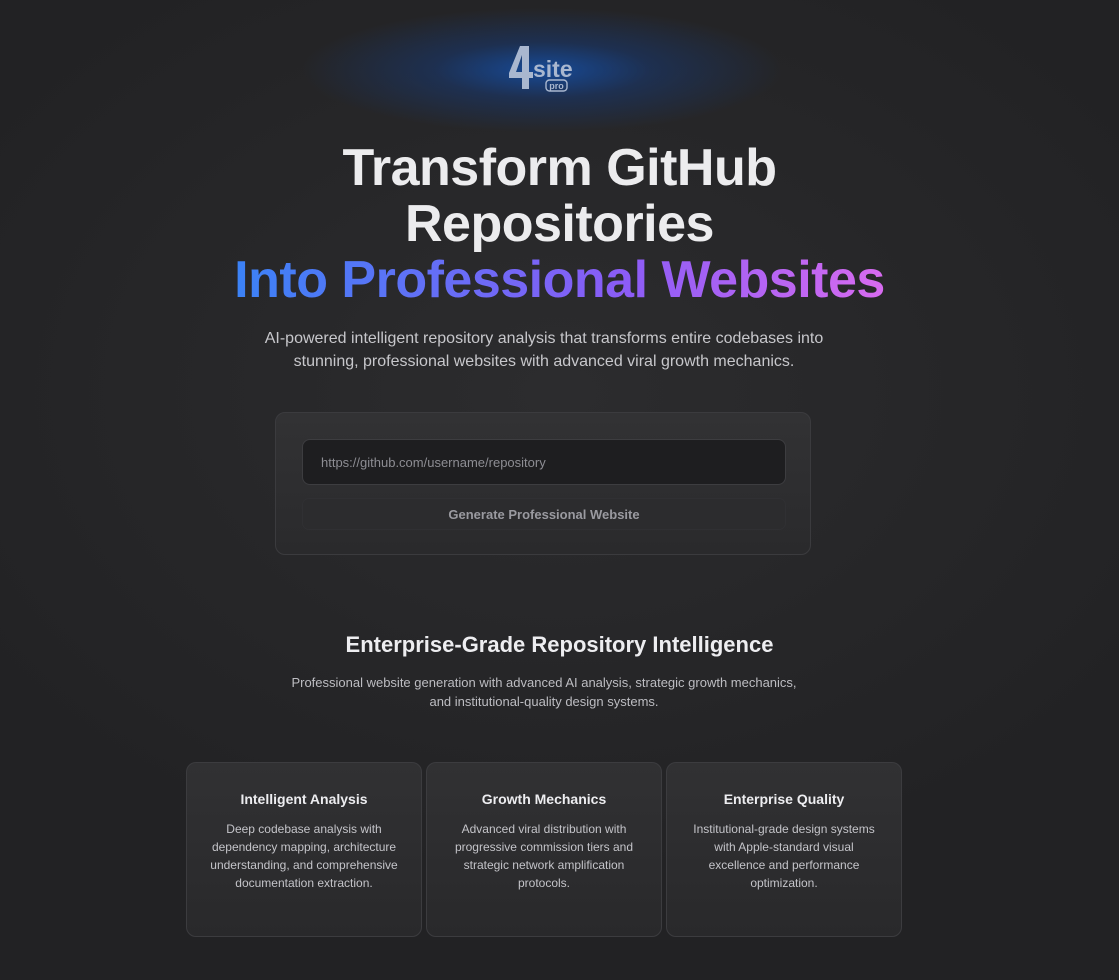 This screenshot has height=980, width=1119. What do you see at coordinates (304, 799) in the screenshot?
I see `feature-card-title: Intelligent Analysis` at bounding box center [304, 799].